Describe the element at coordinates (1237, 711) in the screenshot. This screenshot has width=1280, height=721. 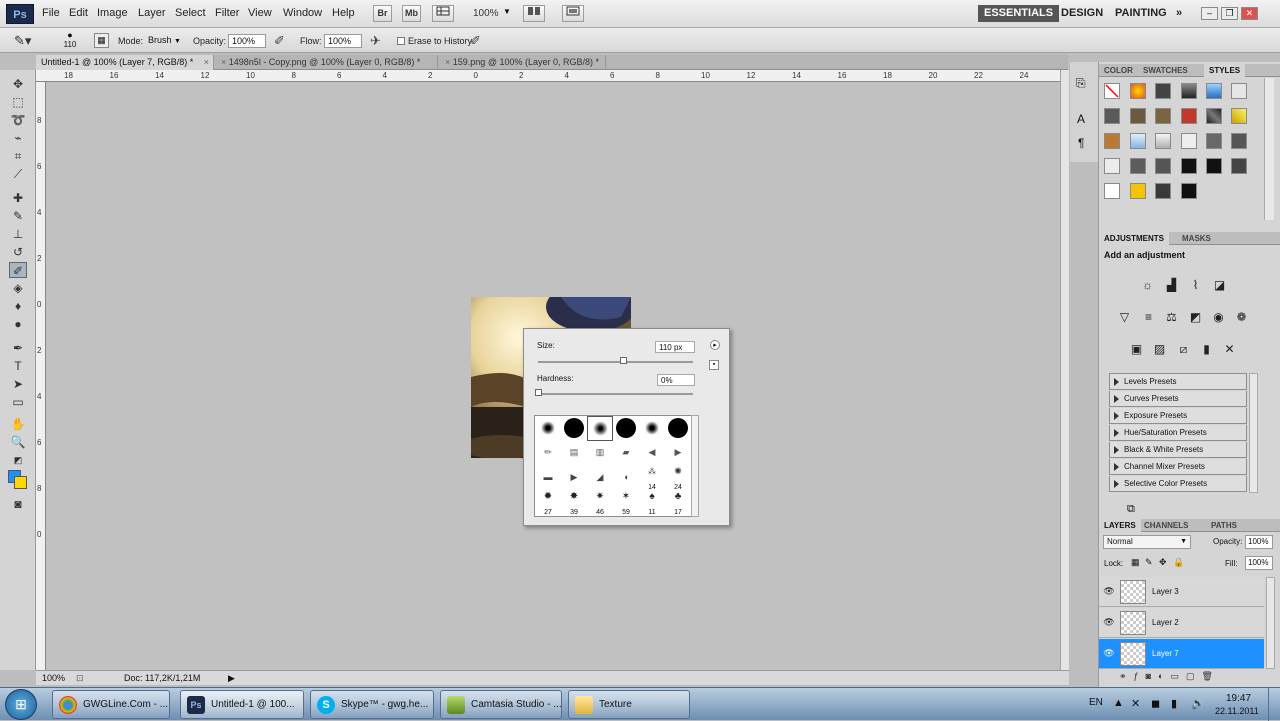
I see `clock-date: 22.11.2011` at that location.